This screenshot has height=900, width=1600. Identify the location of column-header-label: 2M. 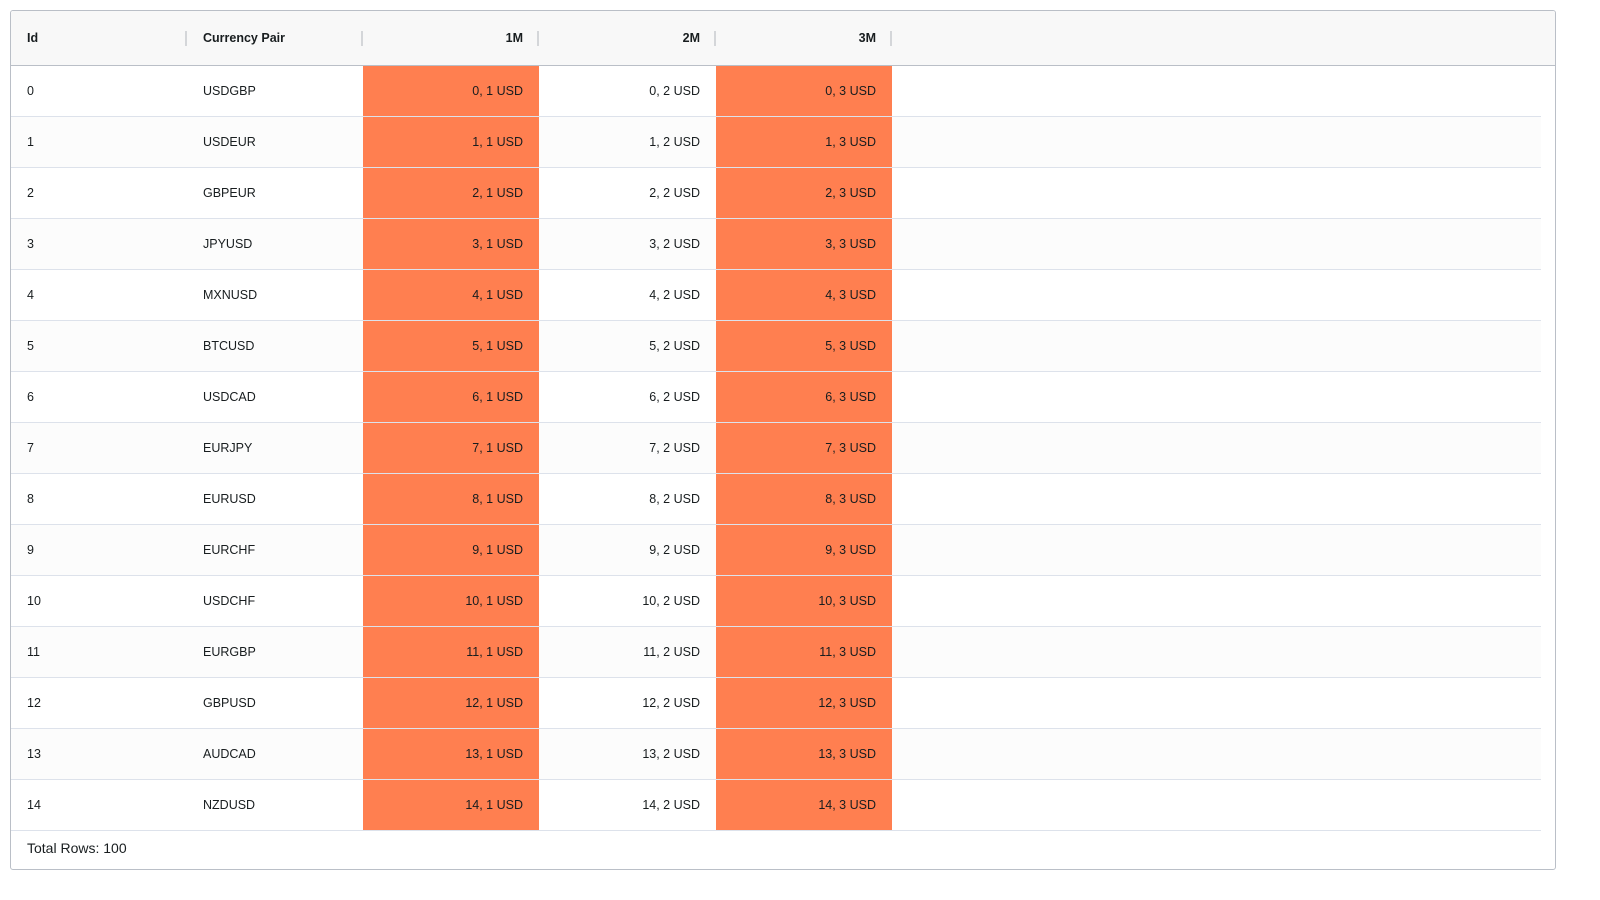
(691, 38).